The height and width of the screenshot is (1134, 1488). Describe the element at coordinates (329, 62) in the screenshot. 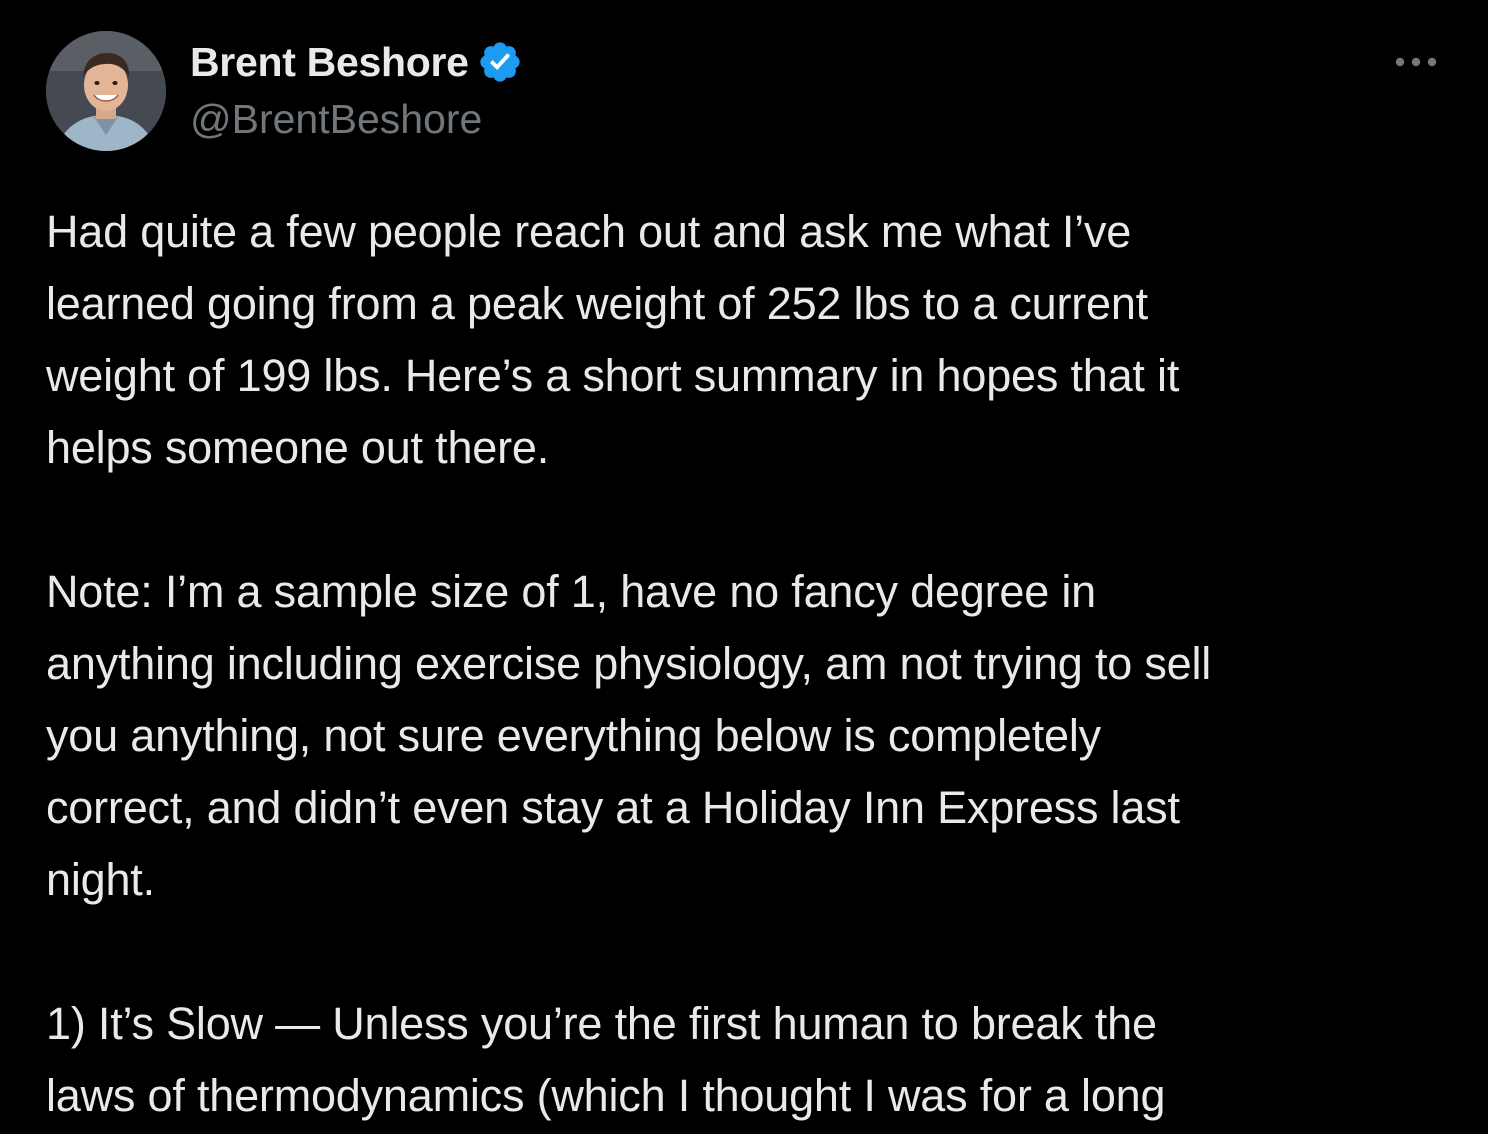

I see `author-name: Brent Beshore` at that location.